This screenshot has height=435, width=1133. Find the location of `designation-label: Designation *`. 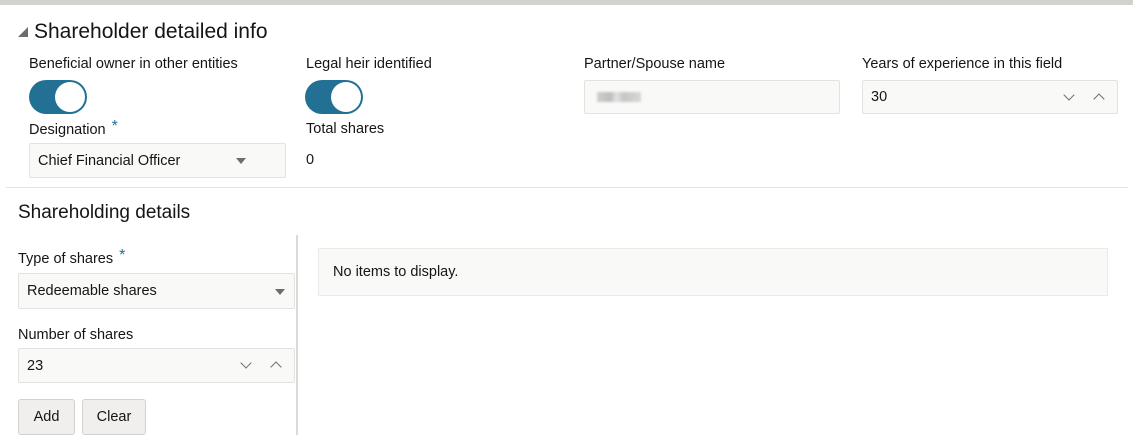

designation-label: Designation * is located at coordinates (73, 128).